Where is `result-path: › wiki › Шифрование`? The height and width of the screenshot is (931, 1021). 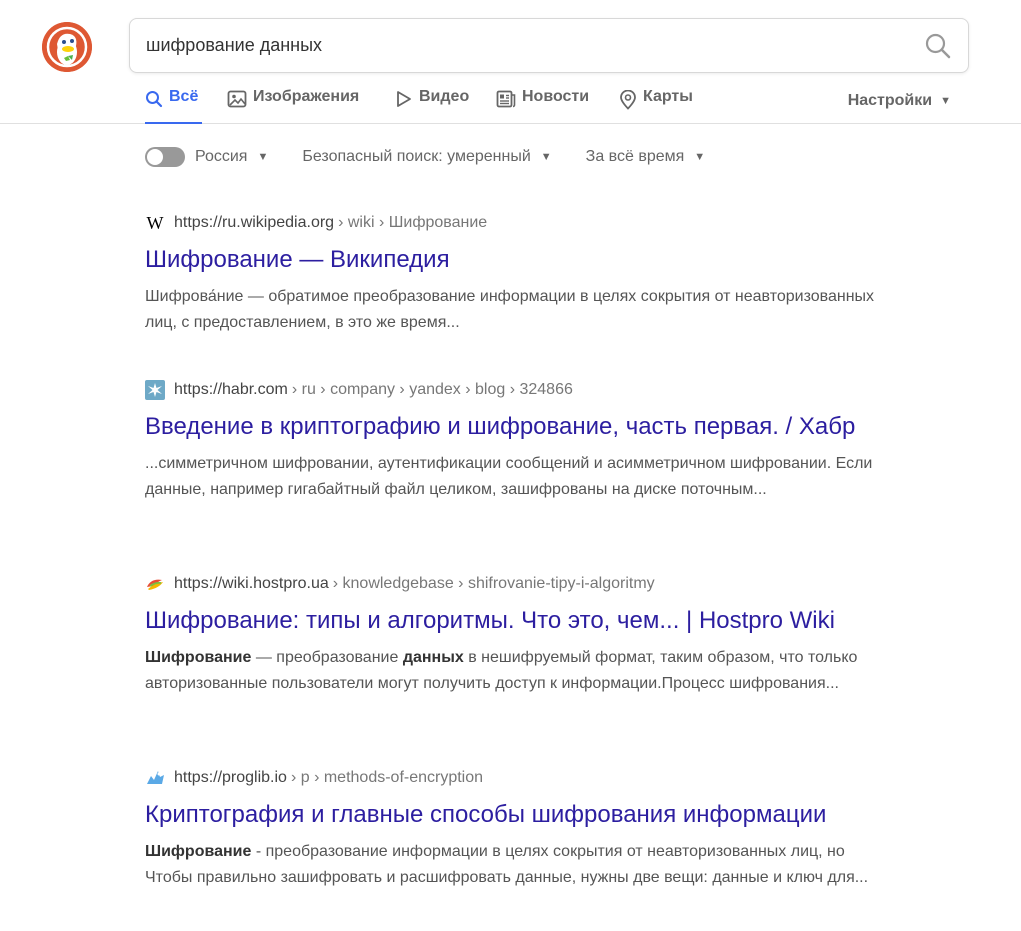 result-path: › wiki › Шифрование is located at coordinates (413, 222).